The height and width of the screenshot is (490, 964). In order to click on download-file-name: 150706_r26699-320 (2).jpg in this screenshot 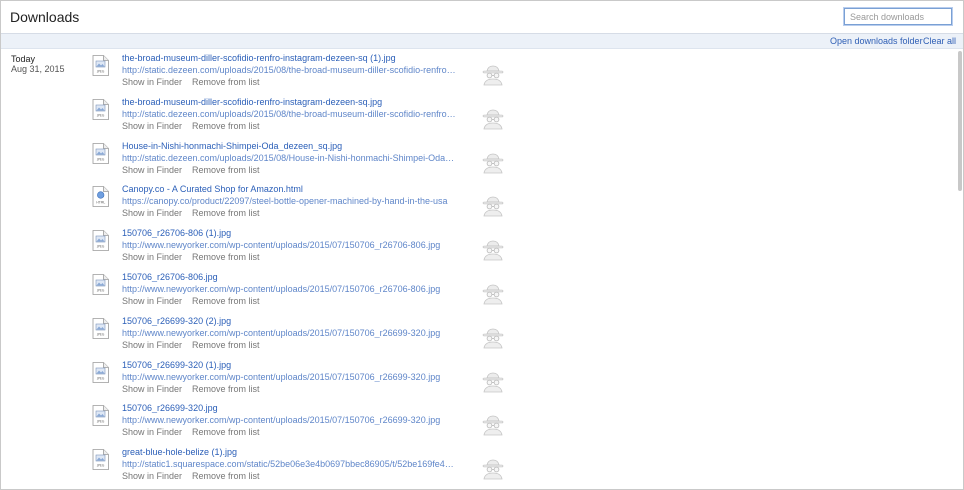, I will do `click(176, 321)`.